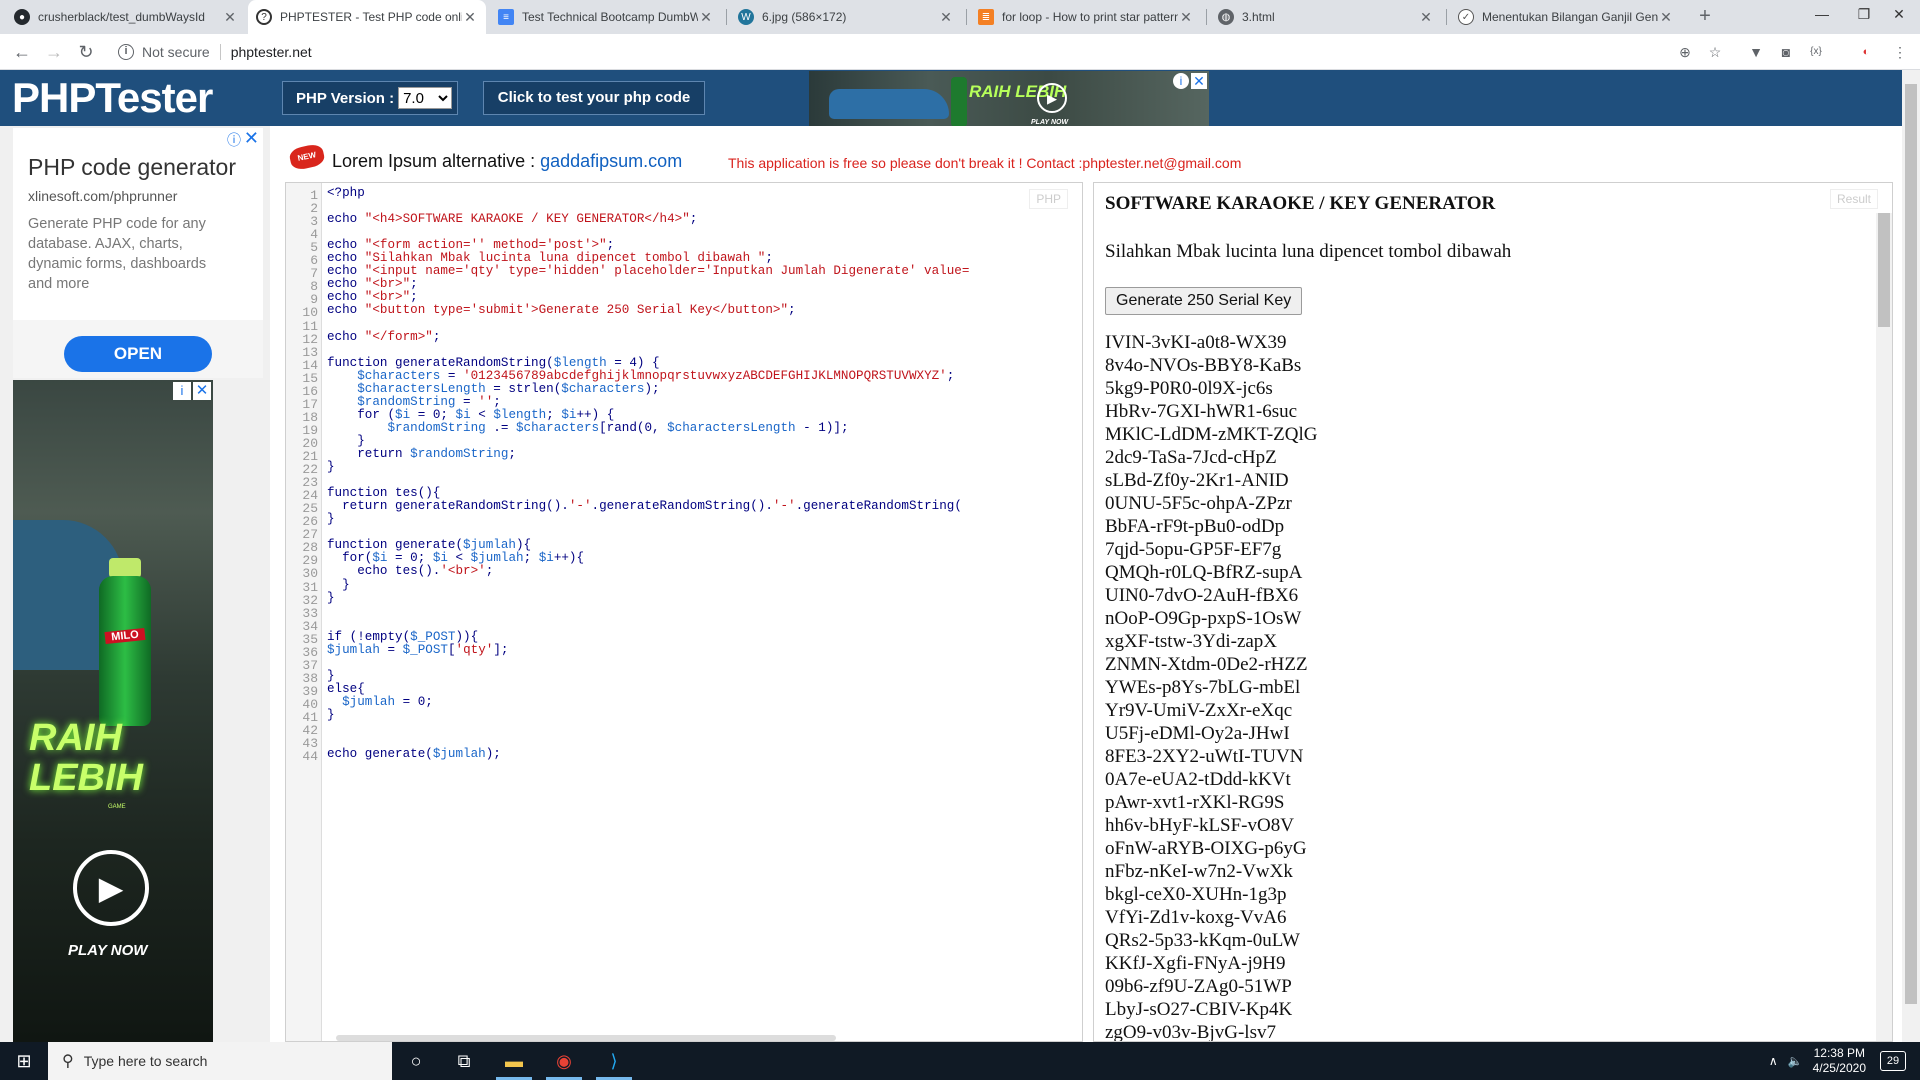 The height and width of the screenshot is (1080, 1920). What do you see at coordinates (112, 98) in the screenshot?
I see `site-logo: PHPTester` at bounding box center [112, 98].